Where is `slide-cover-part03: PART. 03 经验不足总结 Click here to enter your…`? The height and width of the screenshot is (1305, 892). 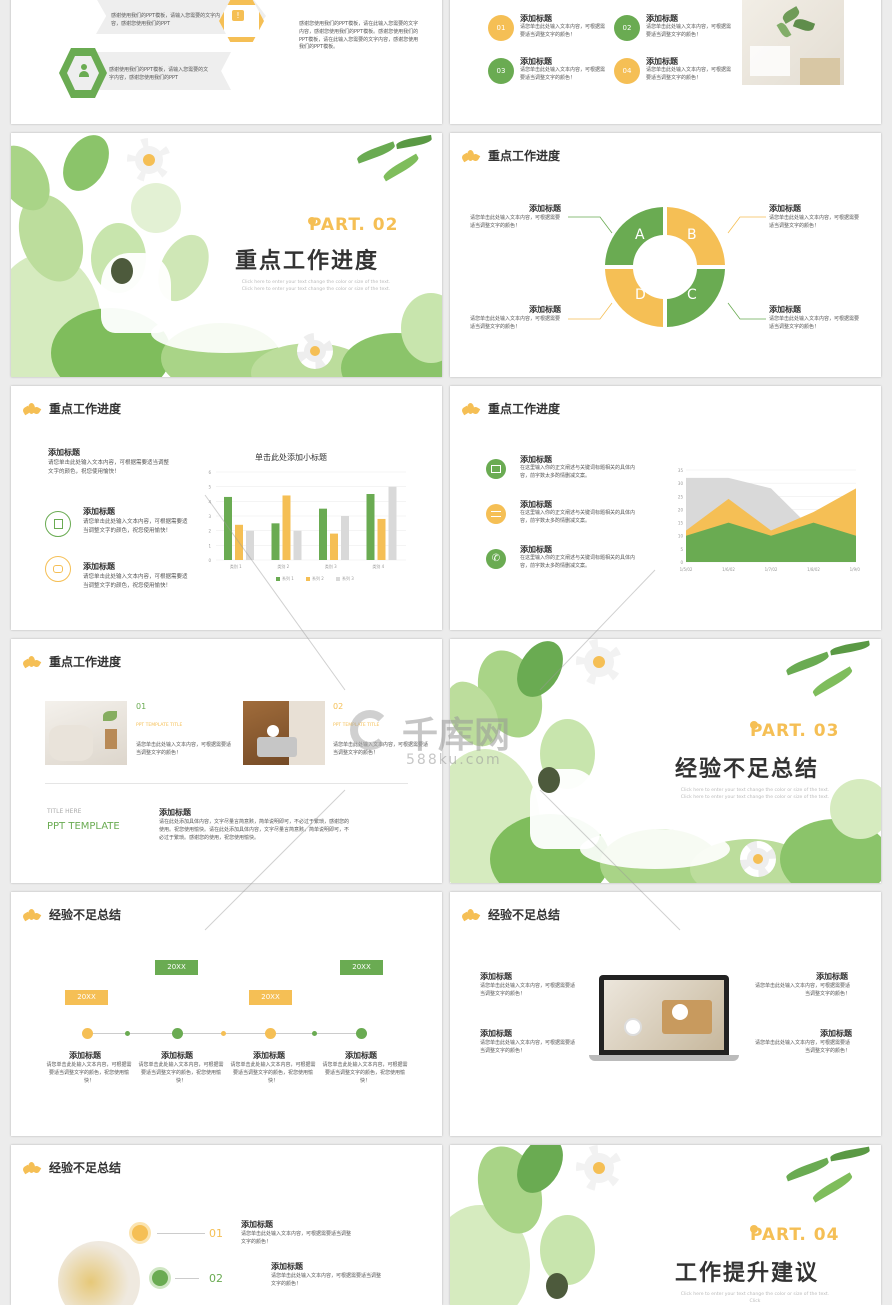
slide-cover-part03: PART. 03 经验不足总结 Click here to enter your… is located at coordinates (665, 761).